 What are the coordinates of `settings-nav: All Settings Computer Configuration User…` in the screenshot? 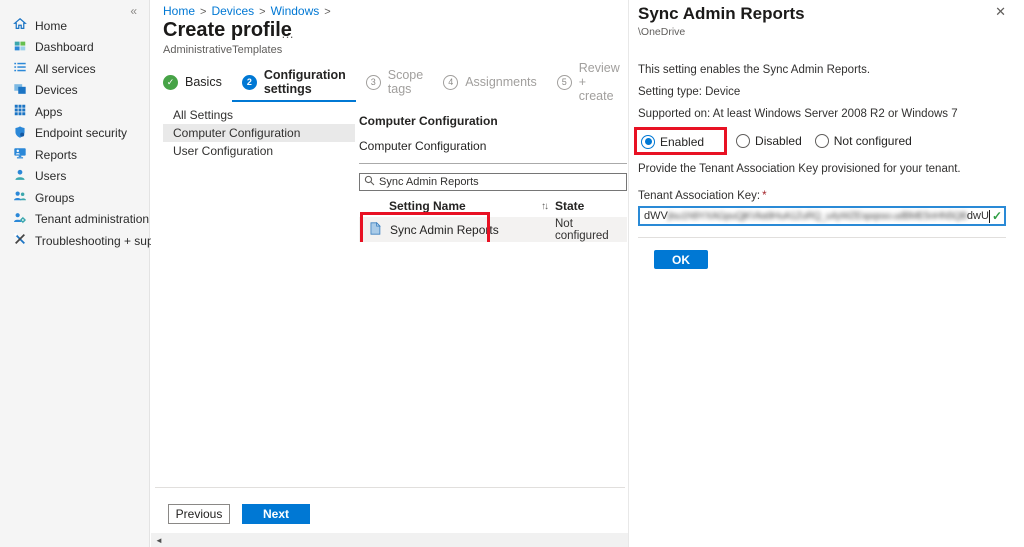 It's located at (259, 133).